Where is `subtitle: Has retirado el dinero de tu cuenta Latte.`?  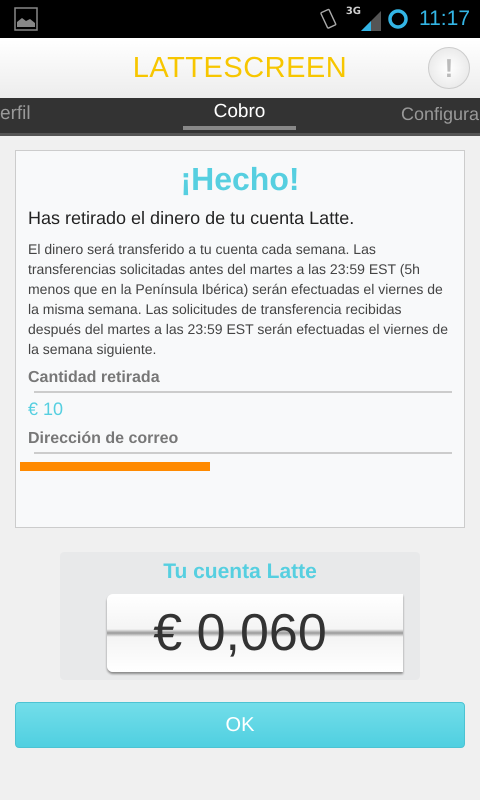
subtitle: Has retirado el dinero de tu cuenta Latte. is located at coordinates (192, 218).